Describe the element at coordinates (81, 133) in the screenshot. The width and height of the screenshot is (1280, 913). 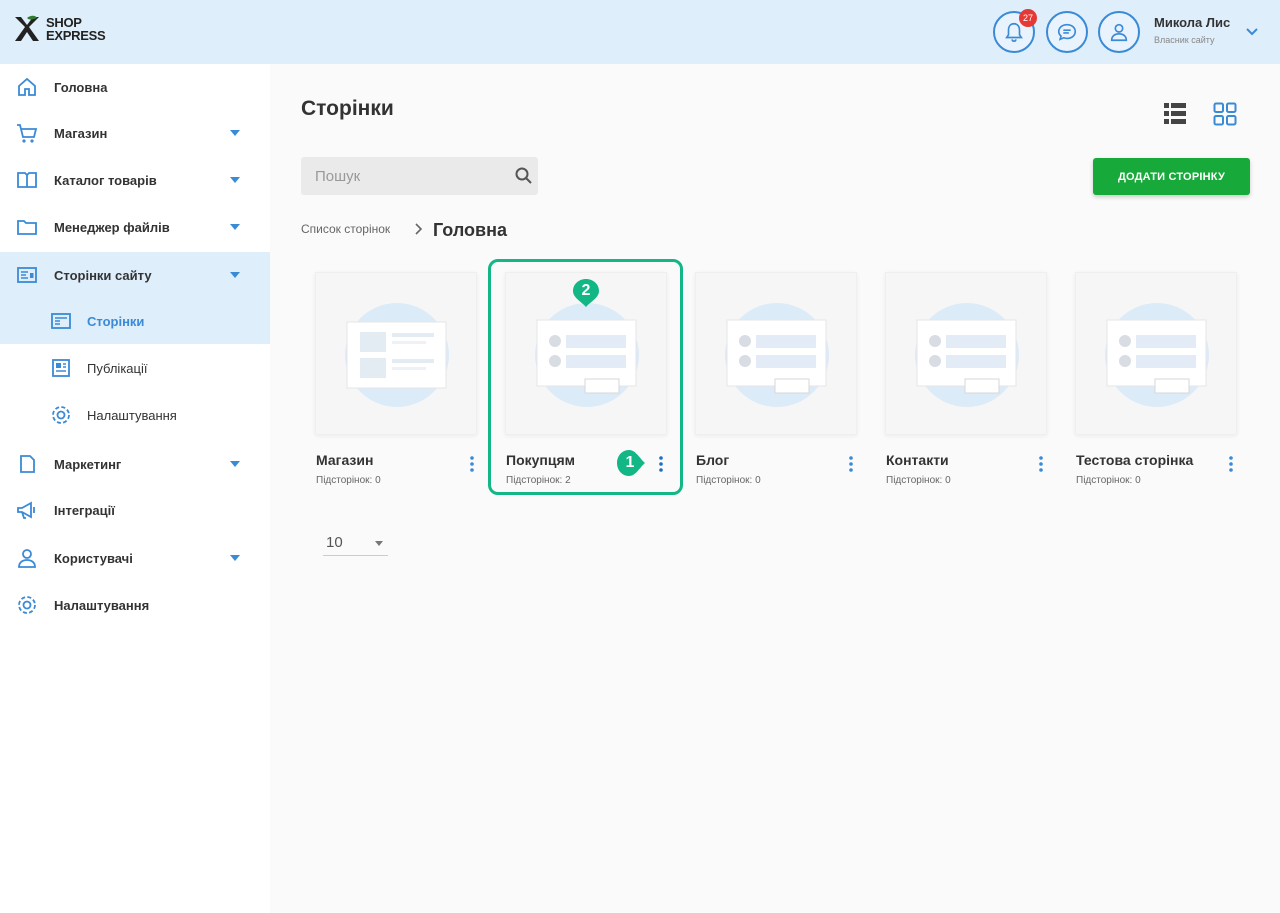
I see `sidebar-item-label: Магазин` at that location.